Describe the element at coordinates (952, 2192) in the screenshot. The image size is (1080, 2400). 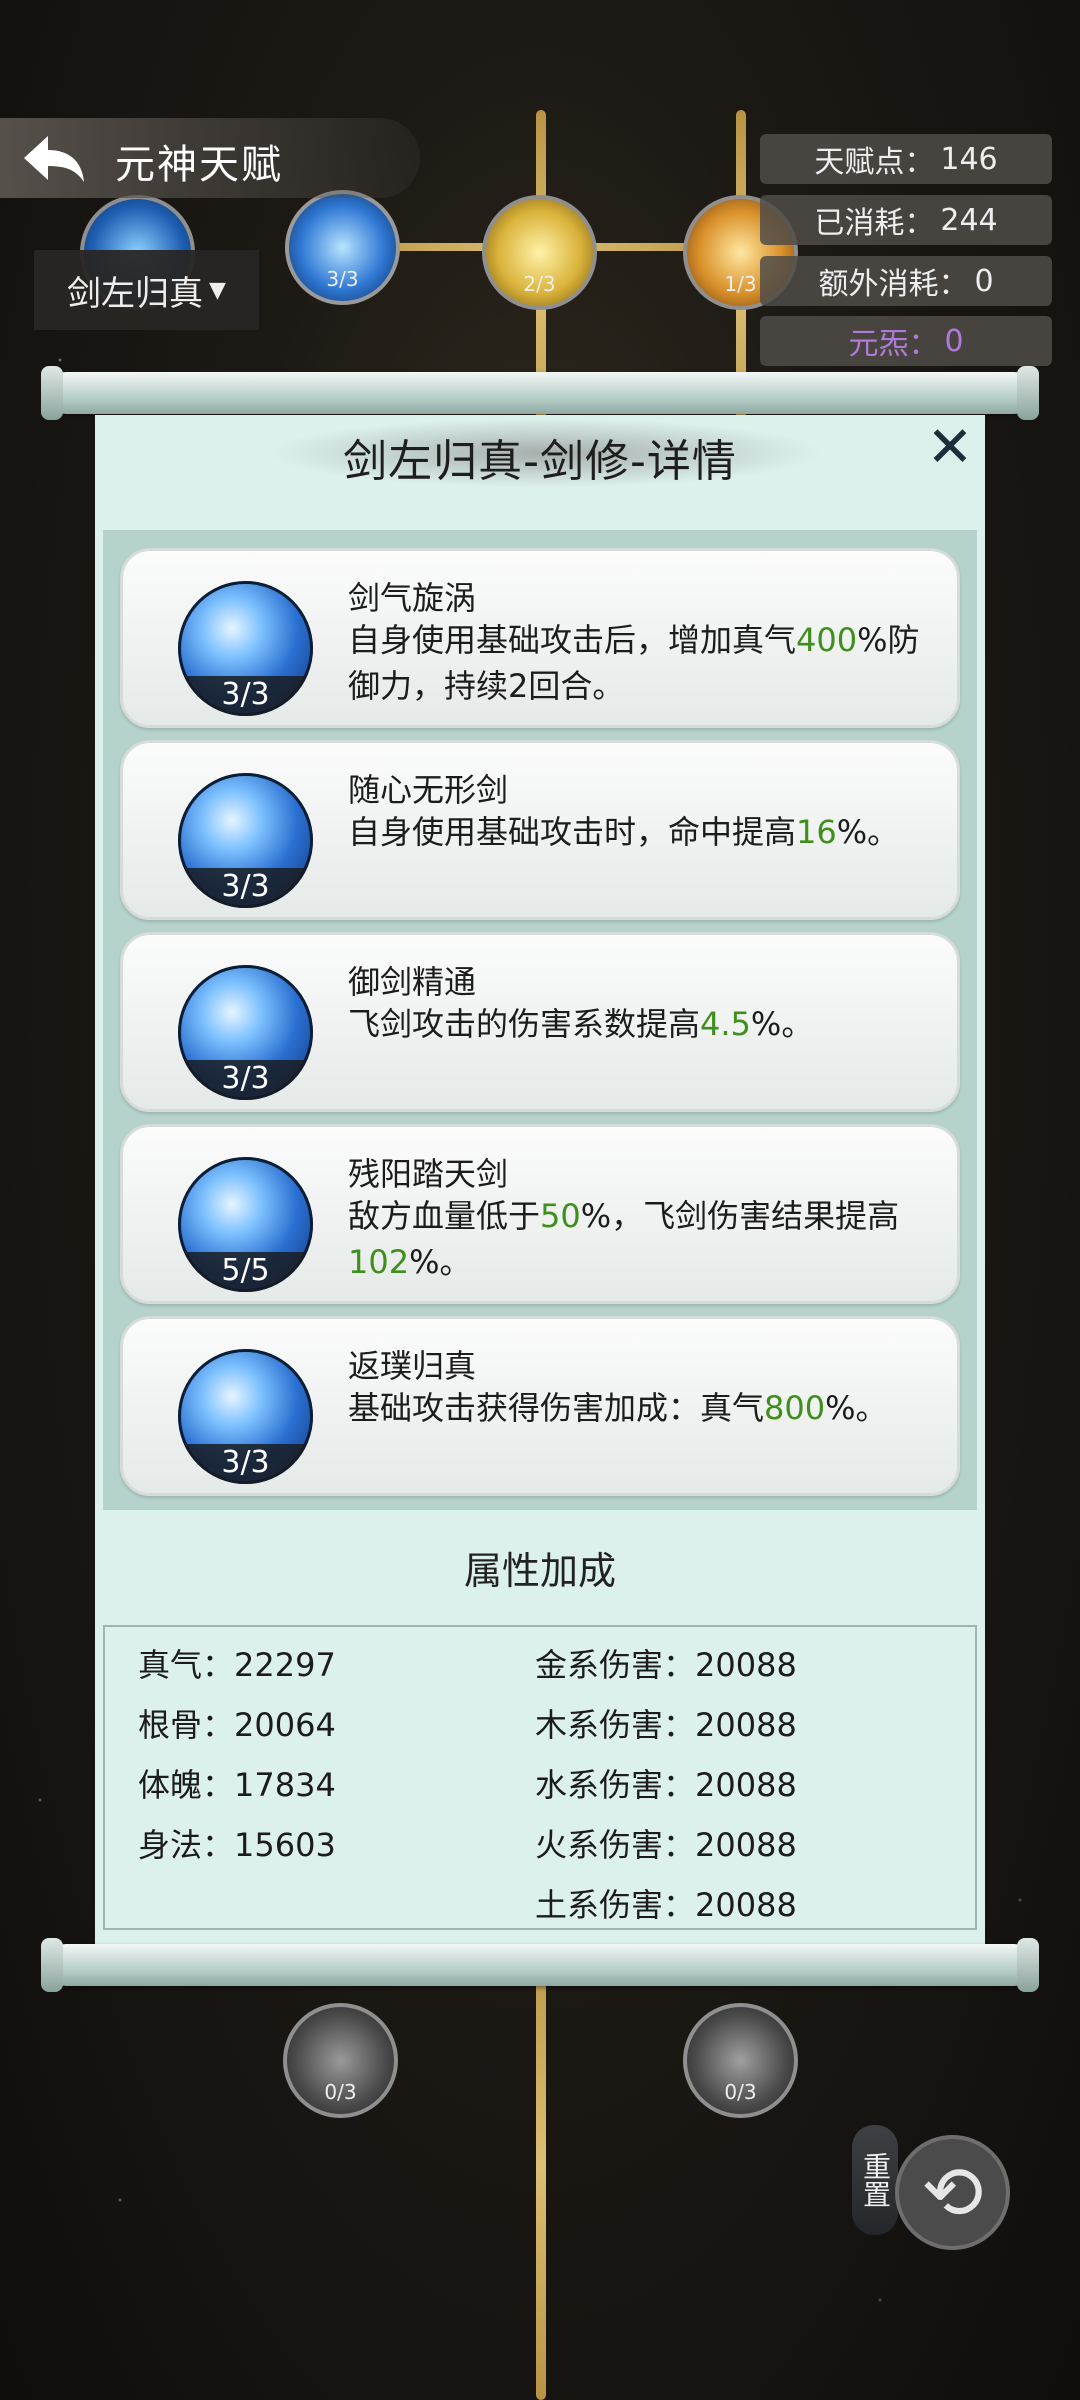
I see `reset-icon: ⟲` at that location.